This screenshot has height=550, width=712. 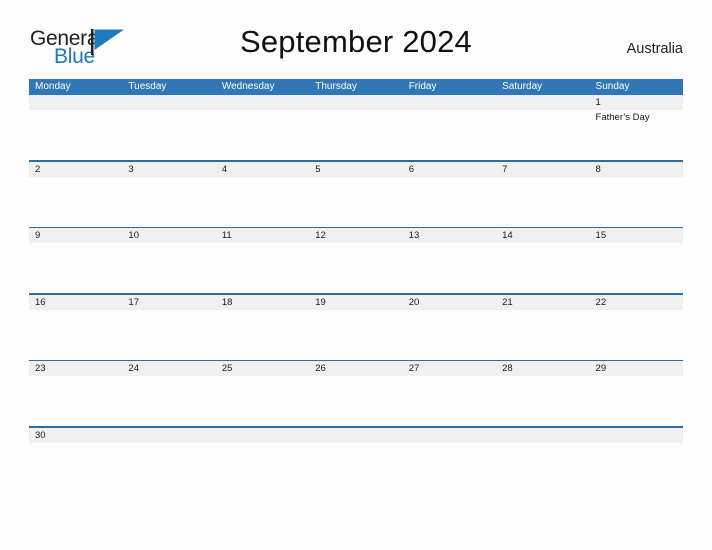 What do you see at coordinates (40, 435) in the screenshot?
I see `day-number: 30` at bounding box center [40, 435].